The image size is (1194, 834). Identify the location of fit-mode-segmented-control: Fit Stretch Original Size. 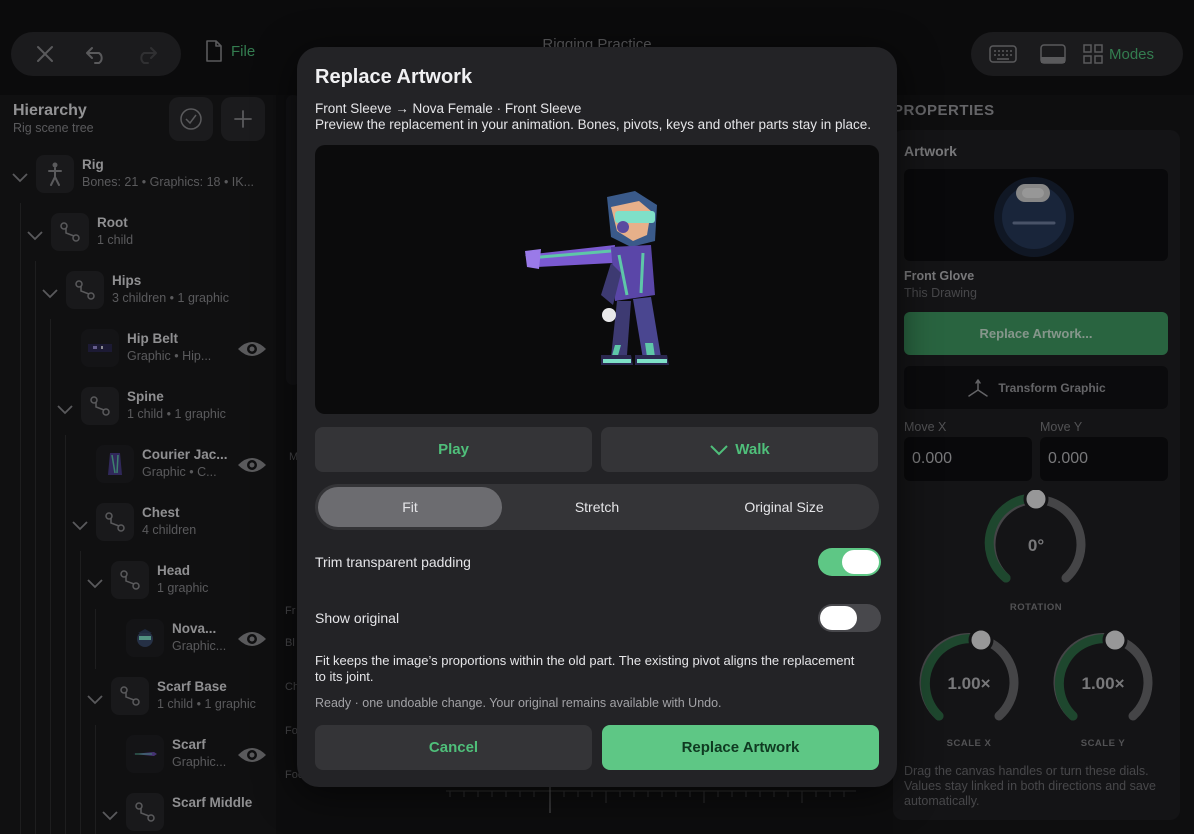
(597, 507).